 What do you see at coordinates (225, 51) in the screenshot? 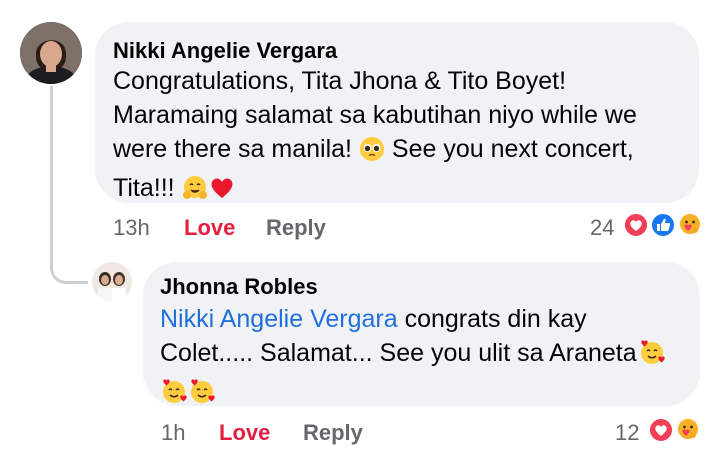
I see `comment-author: Nikki Angelie Vergara` at bounding box center [225, 51].